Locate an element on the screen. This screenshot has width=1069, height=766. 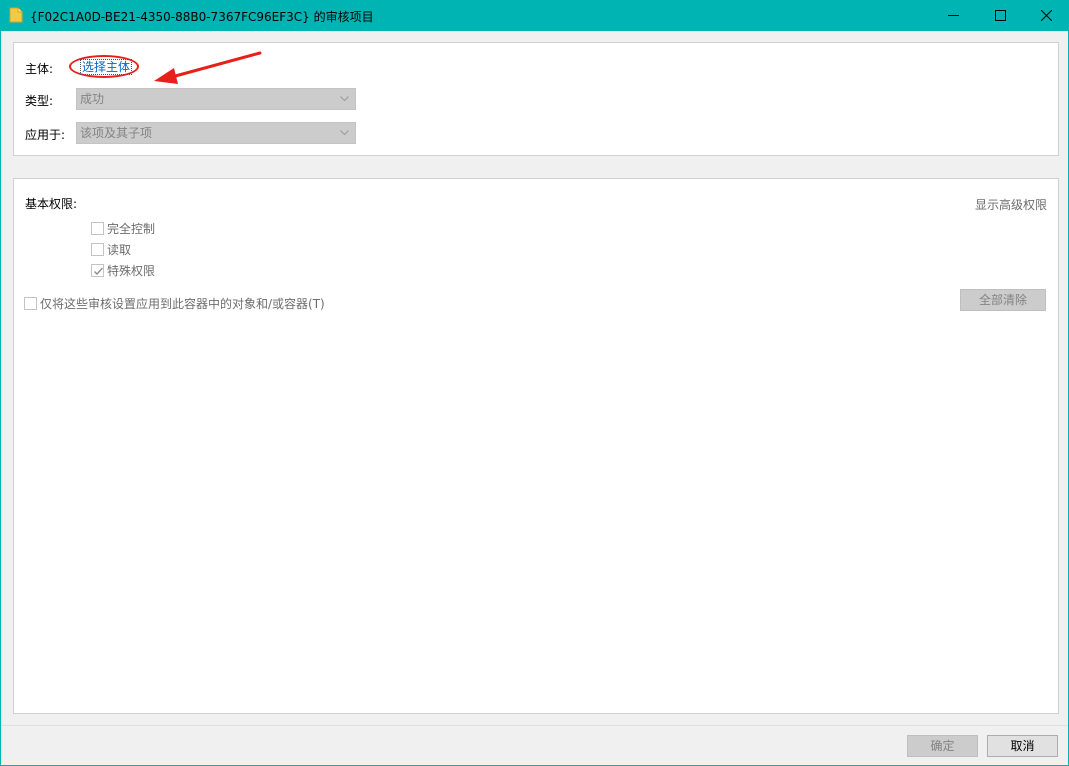
minimize-button is located at coordinates (953, 15).